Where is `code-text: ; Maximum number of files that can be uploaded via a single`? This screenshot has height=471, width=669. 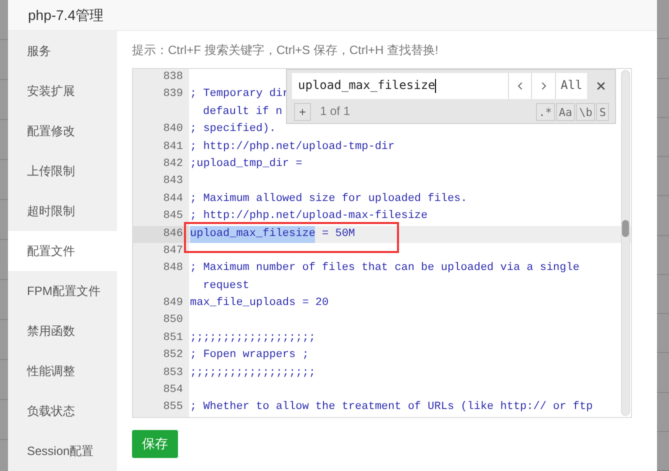 code-text: ; Maximum number of files that can be uploaded via a single is located at coordinates (385, 268).